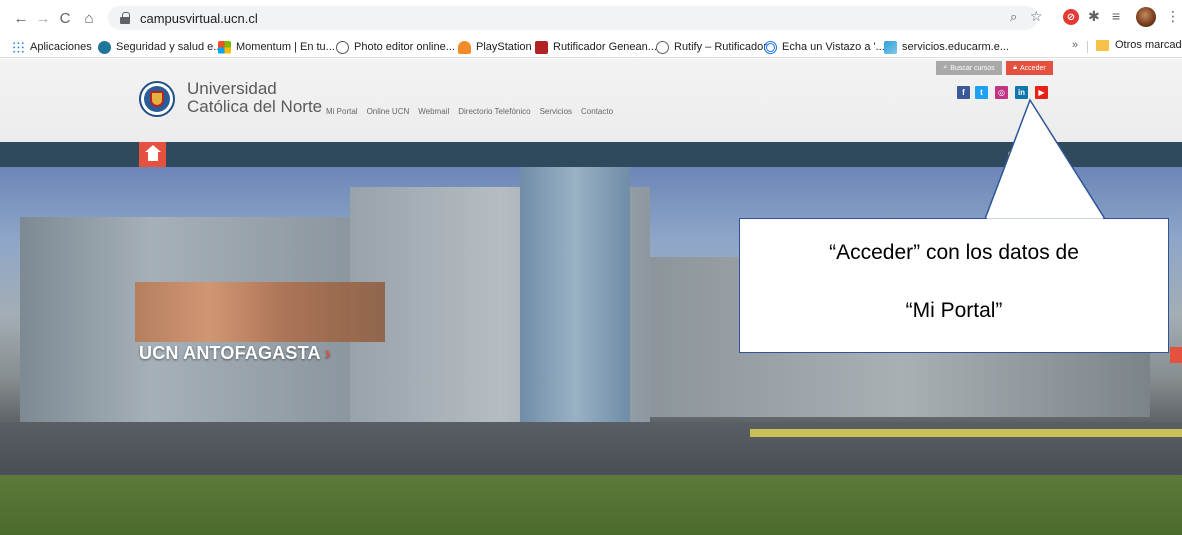 This screenshot has width=1182, height=535. Describe the element at coordinates (1013, 17) in the screenshot. I see `zoom-icon: ⌕` at that location.